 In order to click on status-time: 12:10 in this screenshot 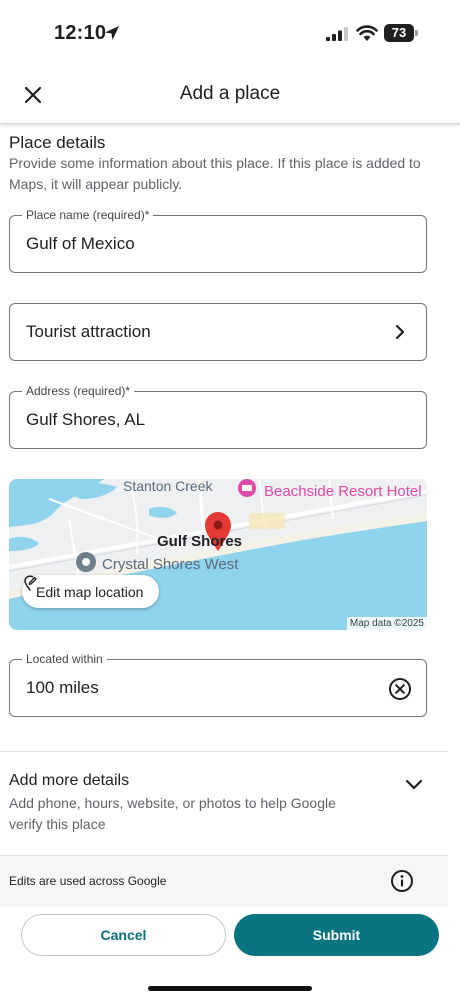, I will do `click(80, 33)`.